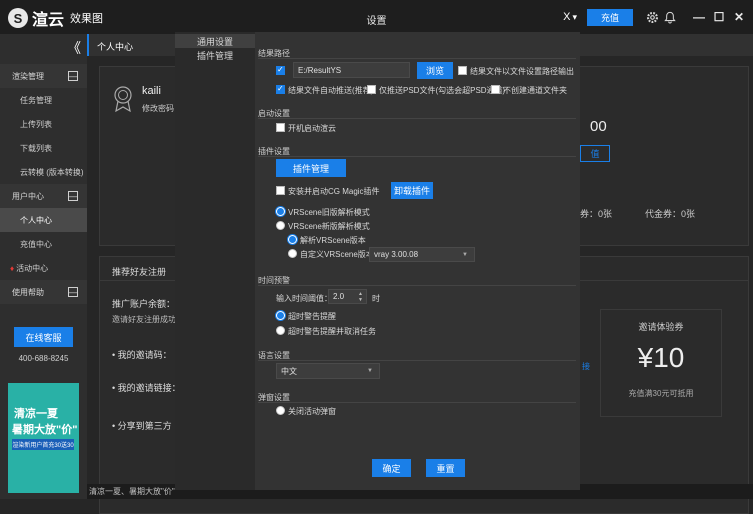 This screenshot has width=753, height=514. What do you see at coordinates (144, 304) in the screenshot?
I see `invite-balance-label: 推广账户余额：` at bounding box center [144, 304].